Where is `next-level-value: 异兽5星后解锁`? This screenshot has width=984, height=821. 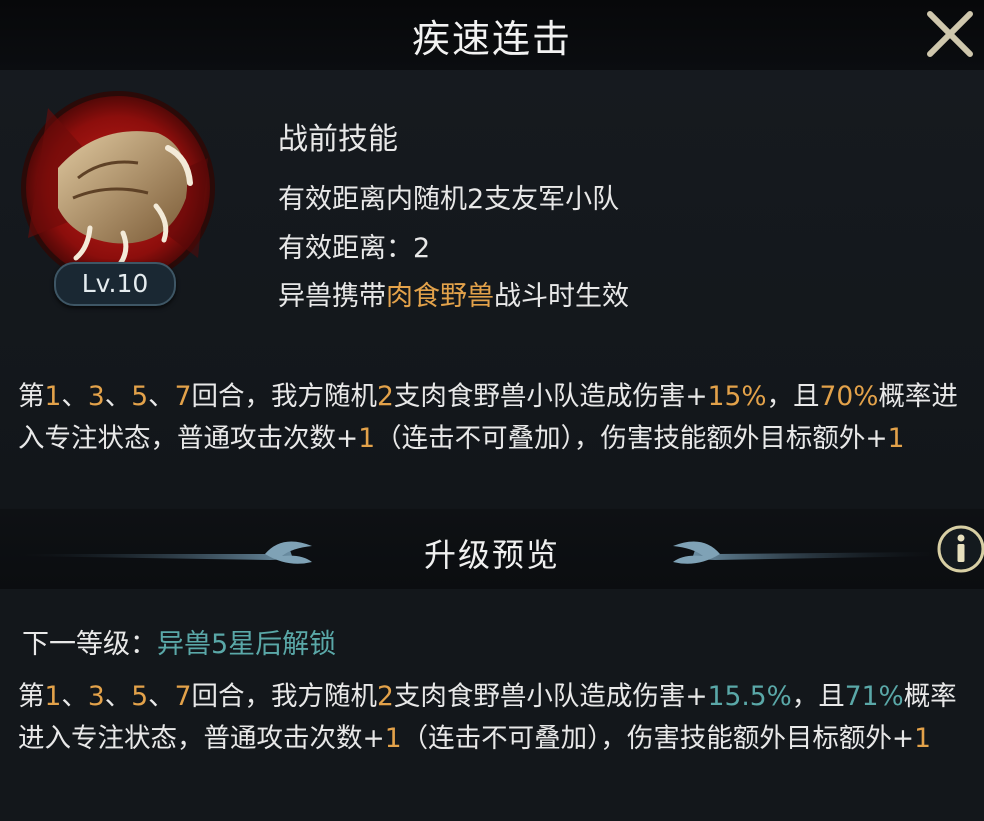 next-level-value: 异兽5星后解锁 is located at coordinates (247, 644).